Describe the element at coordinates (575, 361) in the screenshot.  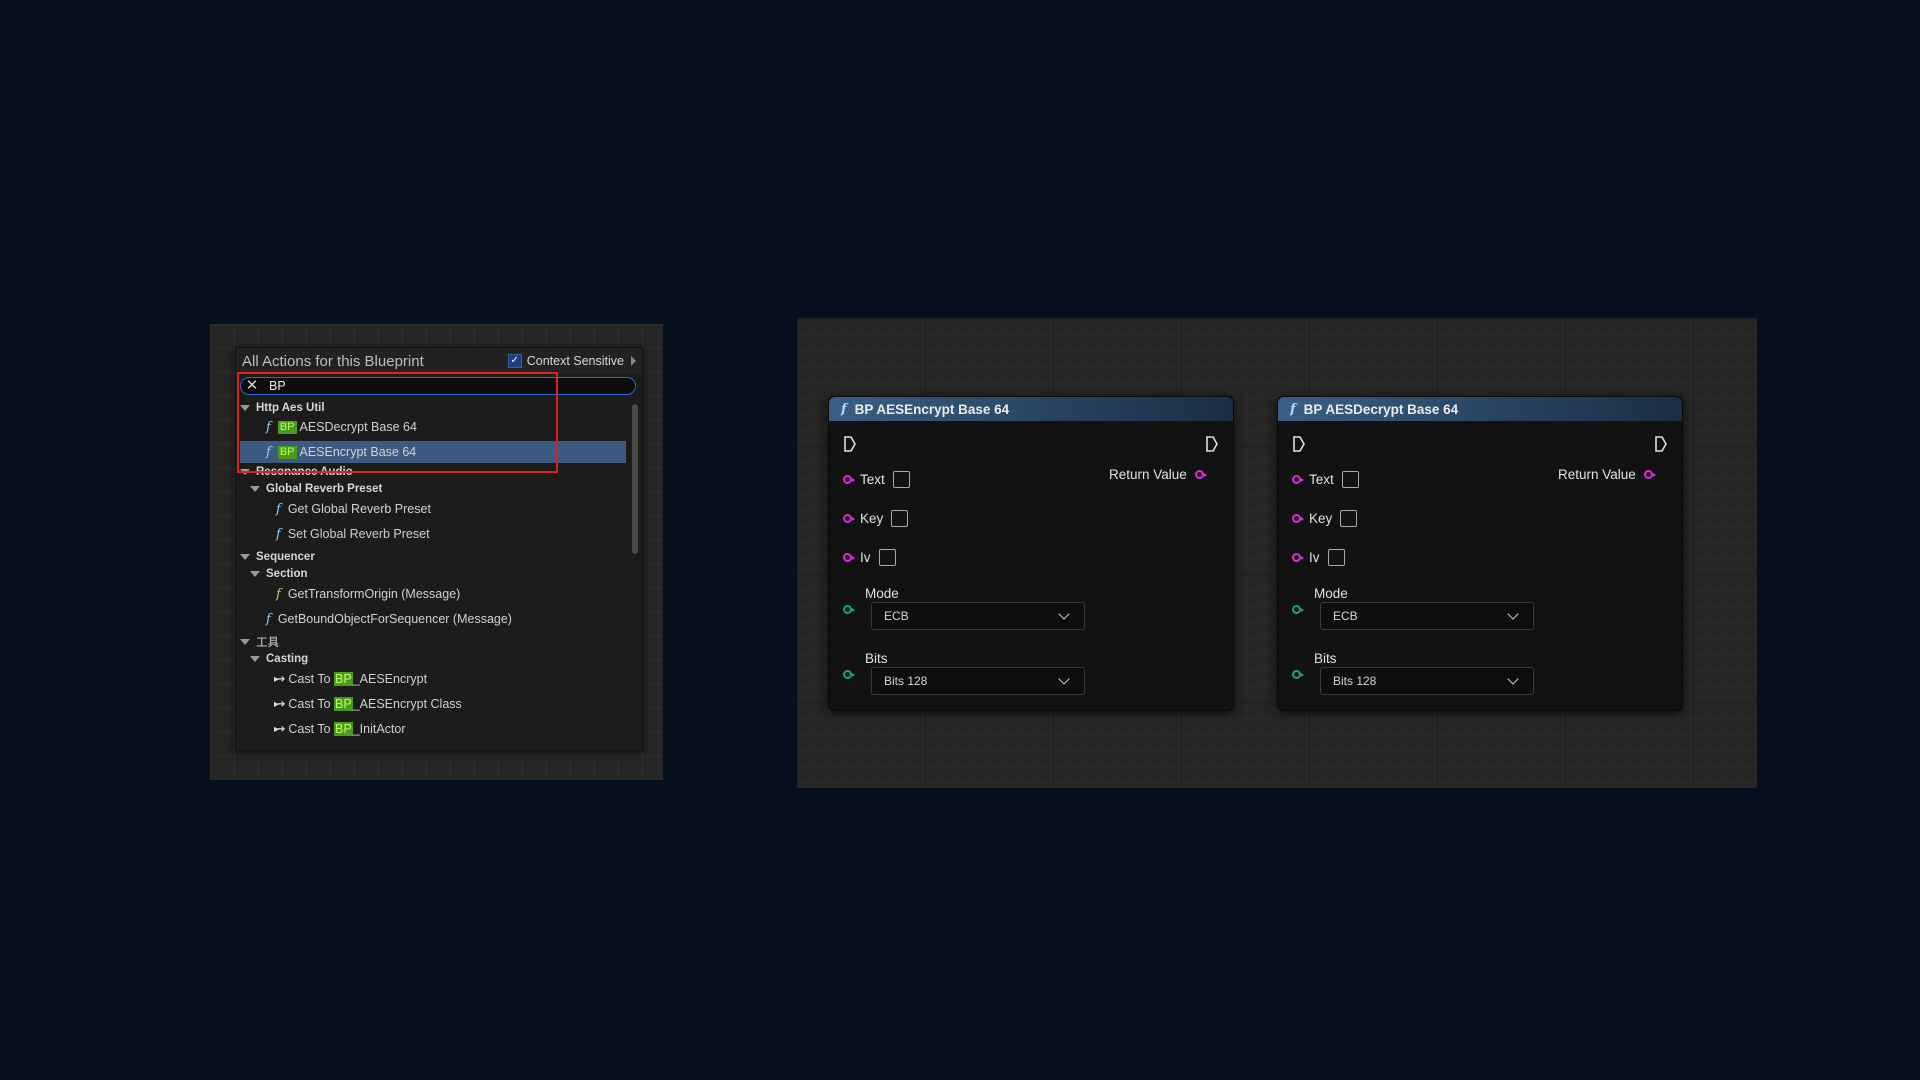
I see `context-sensitive-label: Context Sensitive` at that location.